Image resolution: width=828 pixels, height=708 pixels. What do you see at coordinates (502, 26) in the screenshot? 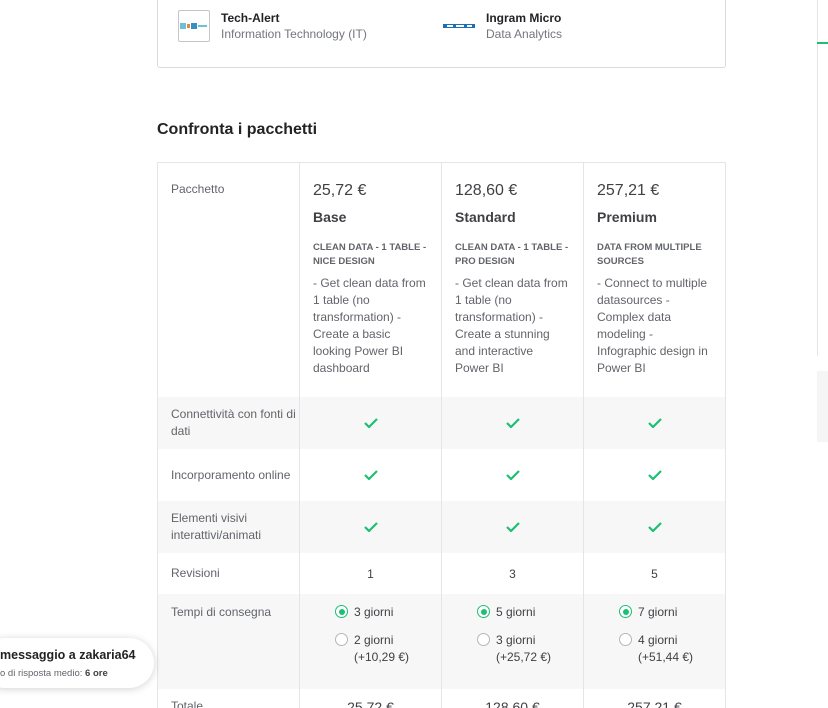
I see `client-item: Ingram Micro Data Analytics` at bounding box center [502, 26].